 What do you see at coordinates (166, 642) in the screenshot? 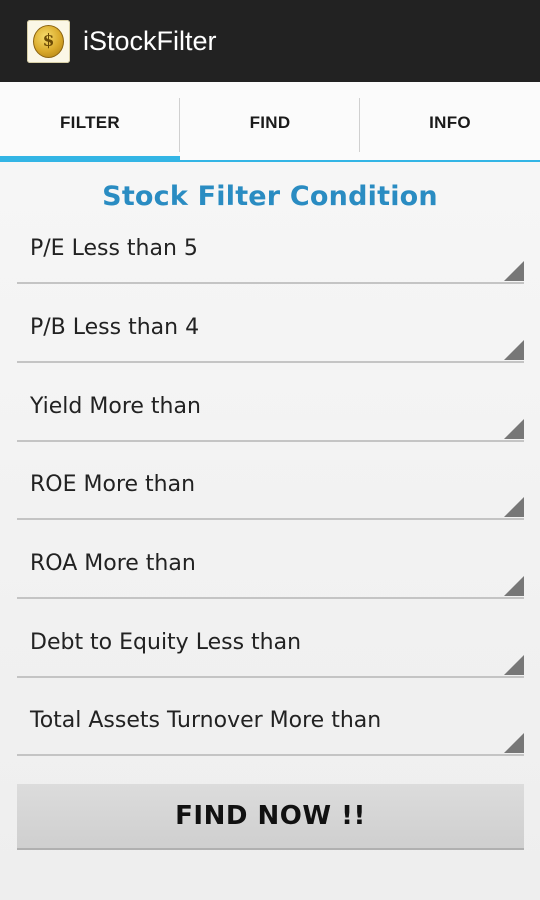
I see `spinner-label: Debt to Equity Less than` at bounding box center [166, 642].